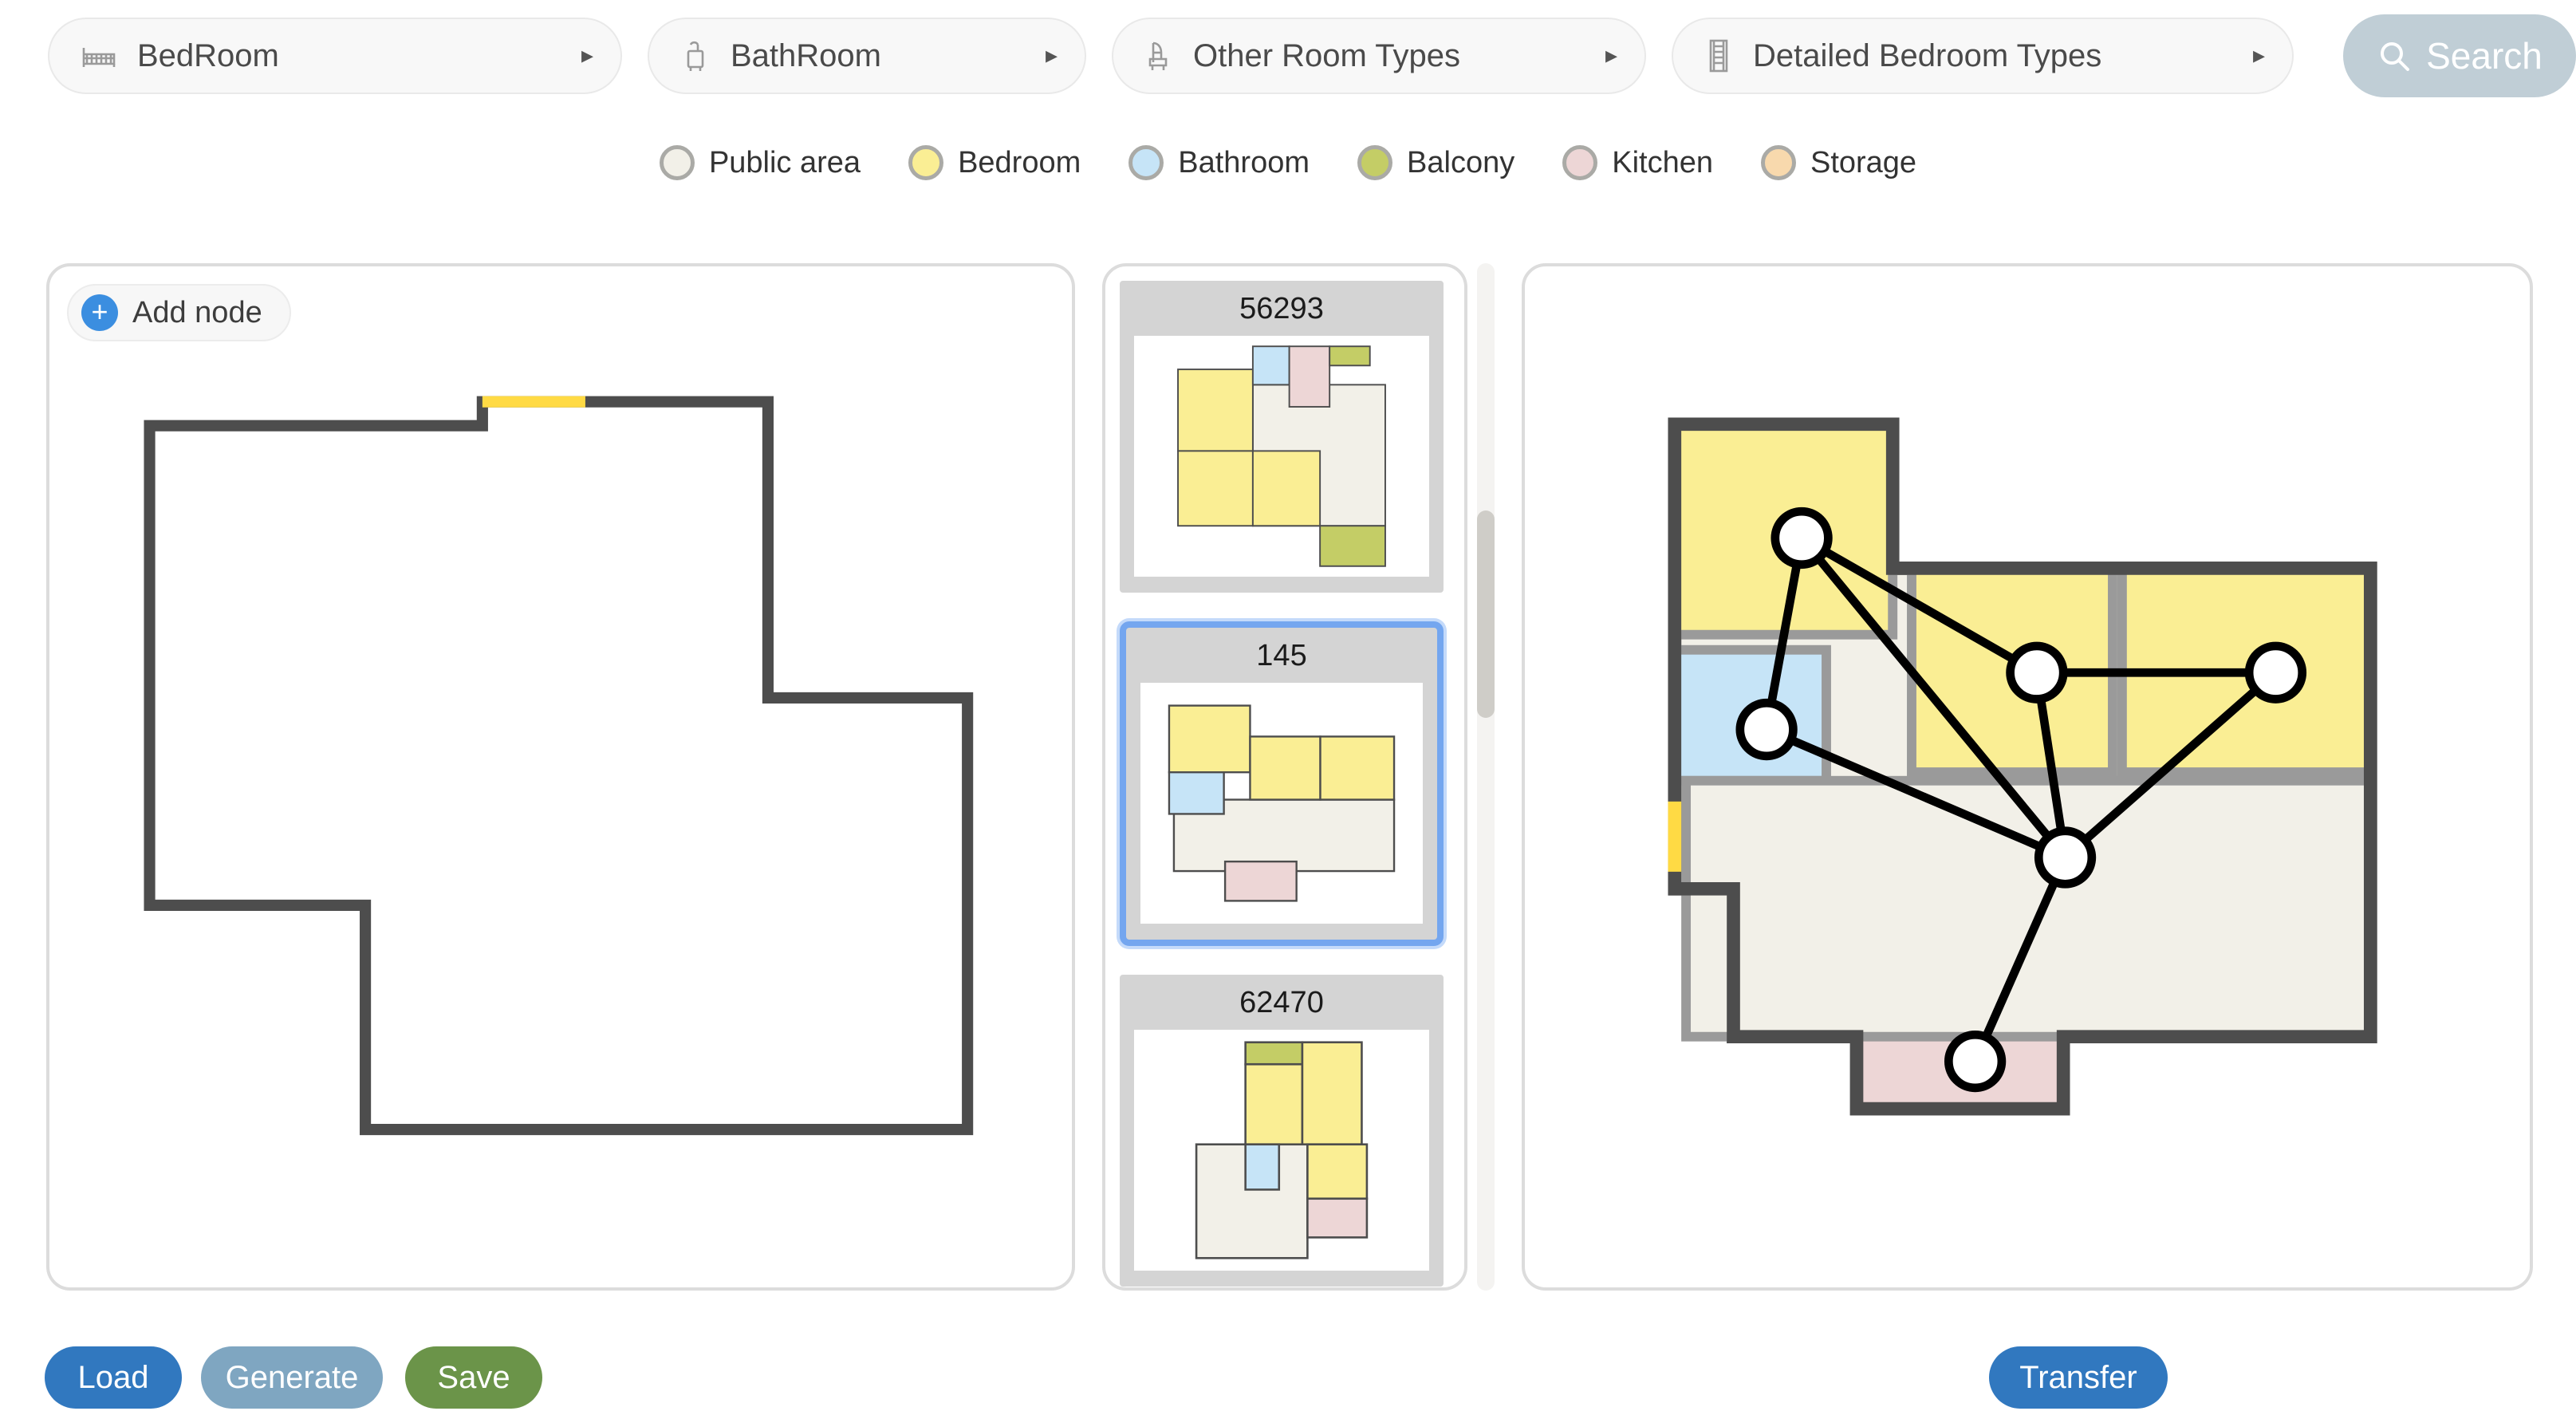  I want to click on bathtub-icon, so click(695, 56).